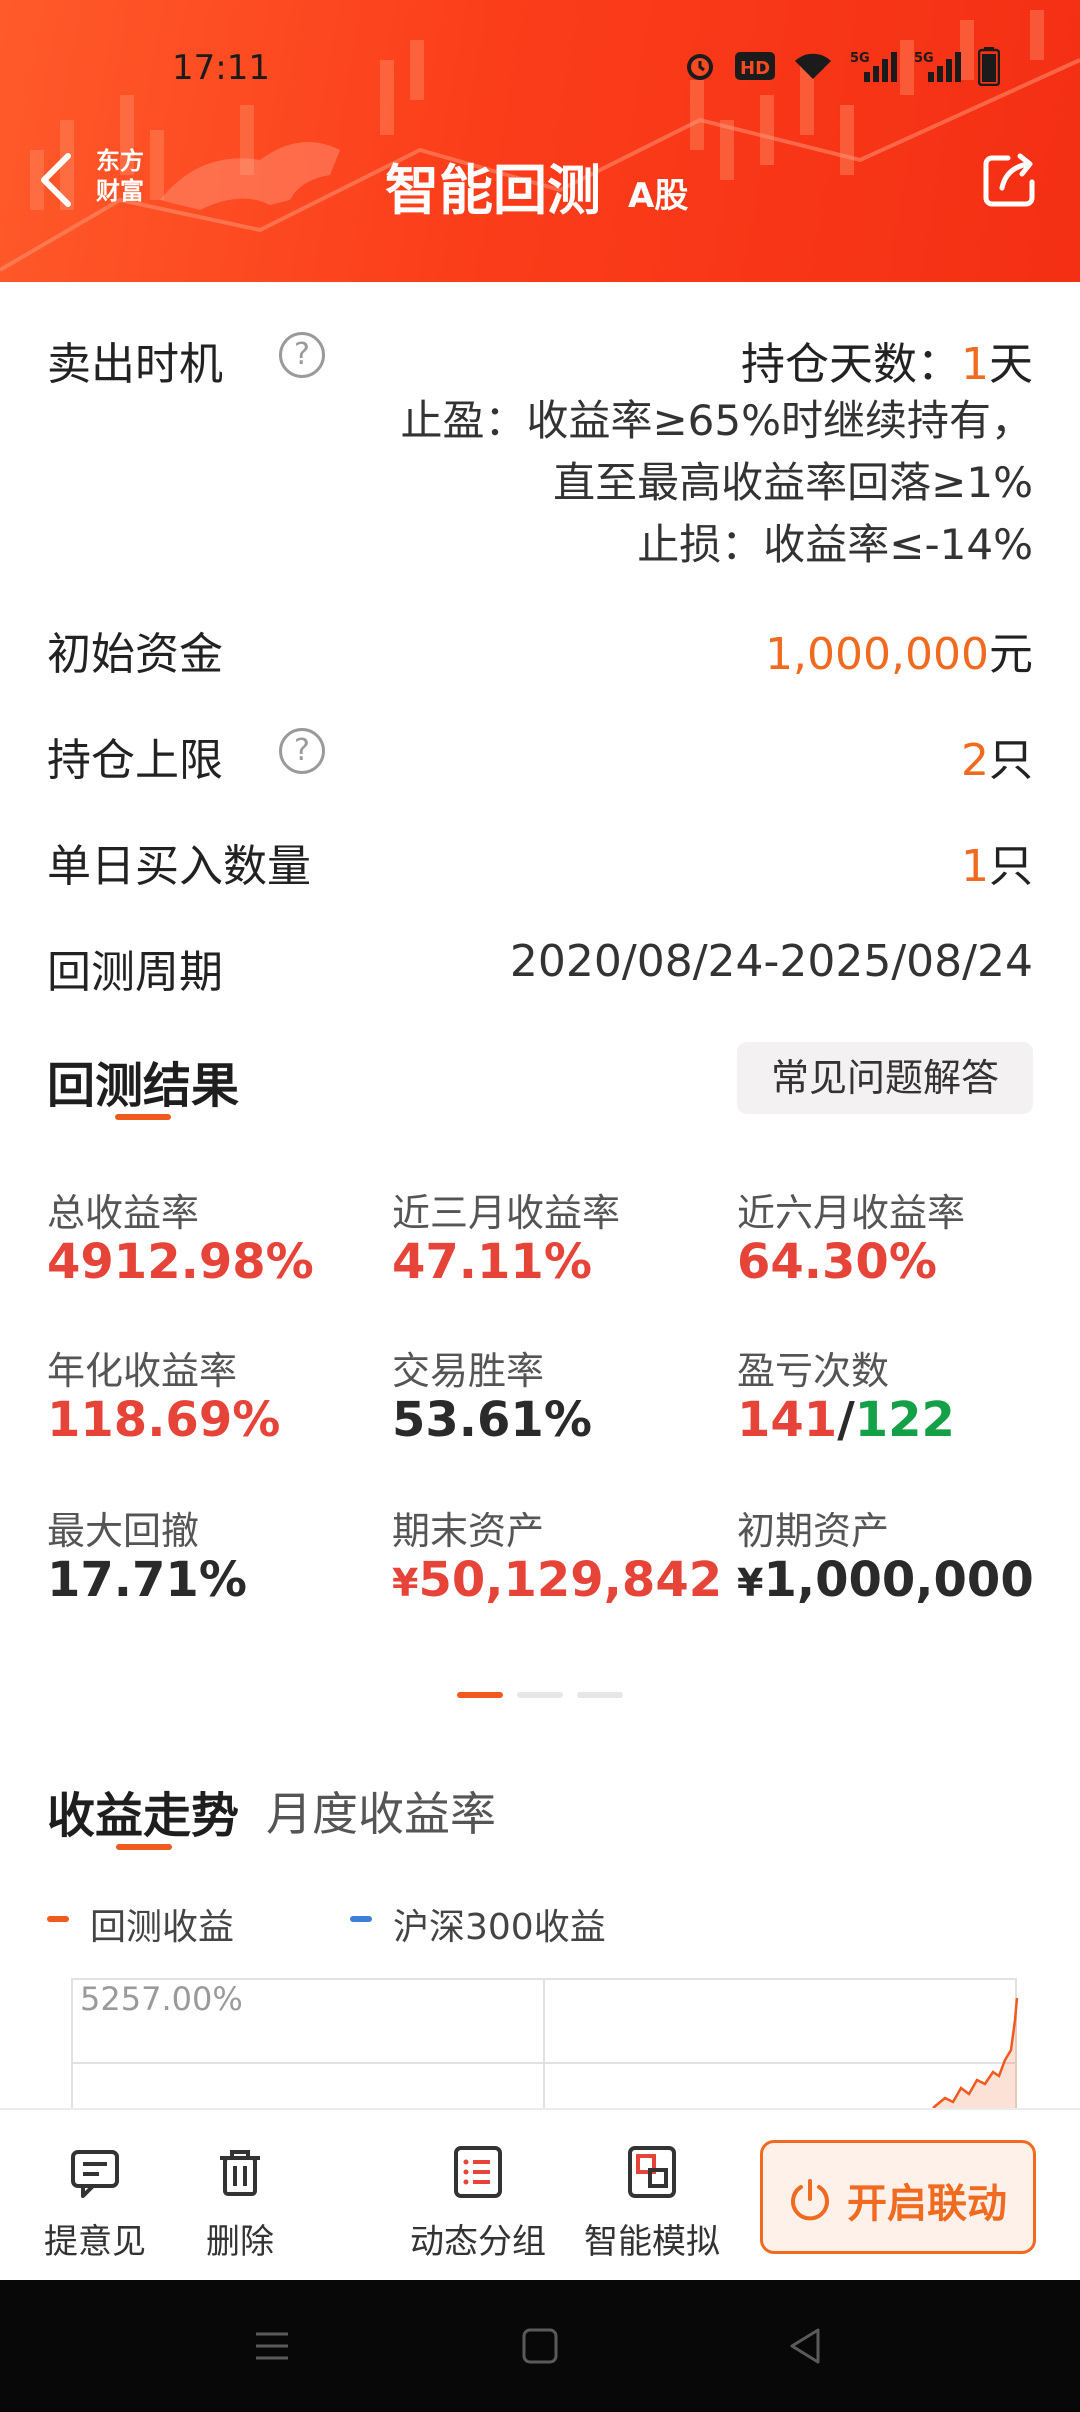  I want to click on brand-logo-line1: 东方, so click(120, 161).